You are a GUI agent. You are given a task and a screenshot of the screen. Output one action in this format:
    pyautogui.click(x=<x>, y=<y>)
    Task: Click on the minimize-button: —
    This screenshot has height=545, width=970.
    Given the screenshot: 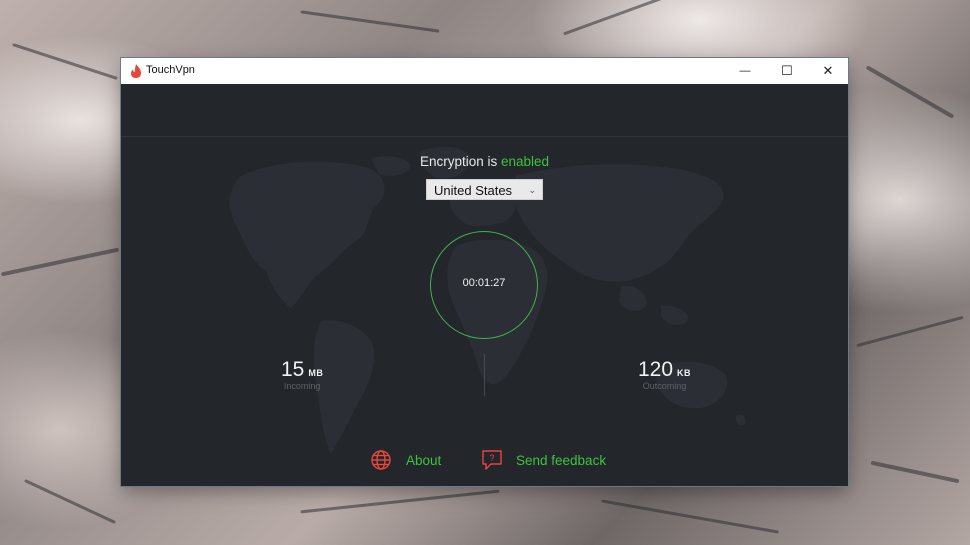 What is the action you would take?
    pyautogui.click(x=745, y=71)
    